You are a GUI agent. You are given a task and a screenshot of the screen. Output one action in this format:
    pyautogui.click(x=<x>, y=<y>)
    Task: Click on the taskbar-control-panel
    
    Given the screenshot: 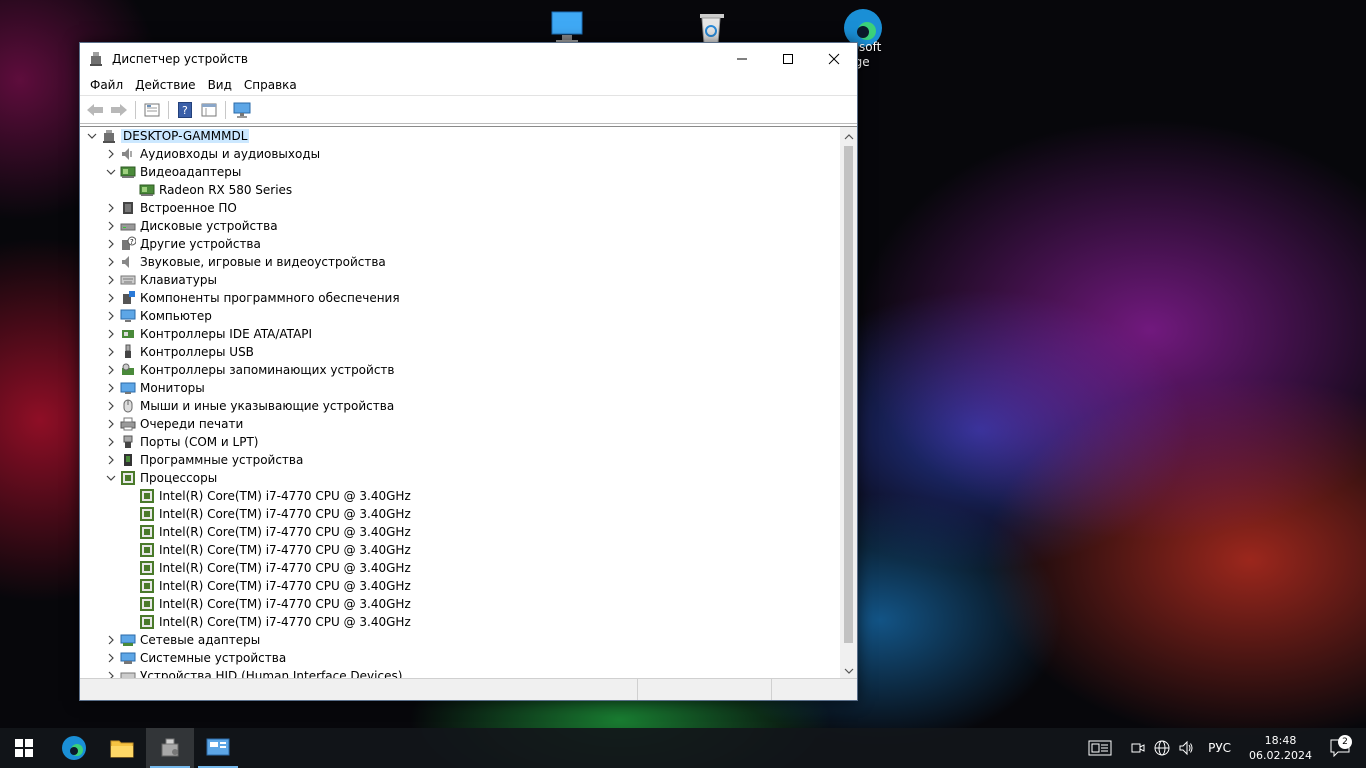 What is the action you would take?
    pyautogui.click(x=218, y=748)
    